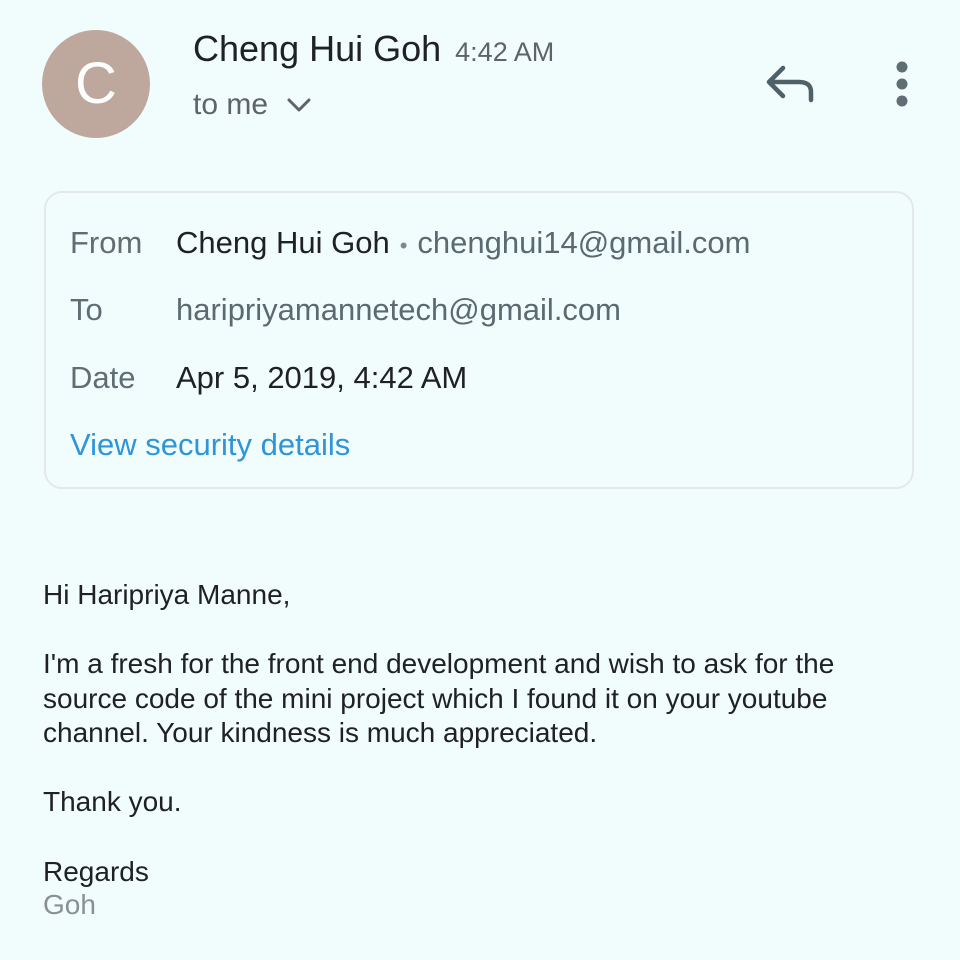 Image resolution: width=960 pixels, height=960 pixels. What do you see at coordinates (69, 904) in the screenshot?
I see `signature-name: Goh` at bounding box center [69, 904].